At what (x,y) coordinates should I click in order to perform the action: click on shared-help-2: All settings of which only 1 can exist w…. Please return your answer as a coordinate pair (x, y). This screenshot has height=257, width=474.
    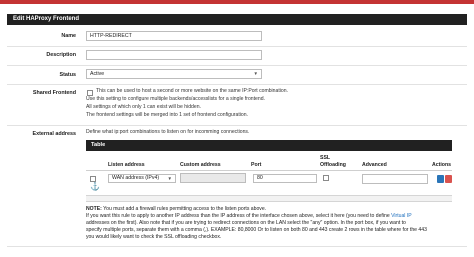
    Looking at the image, I should click on (143, 107).